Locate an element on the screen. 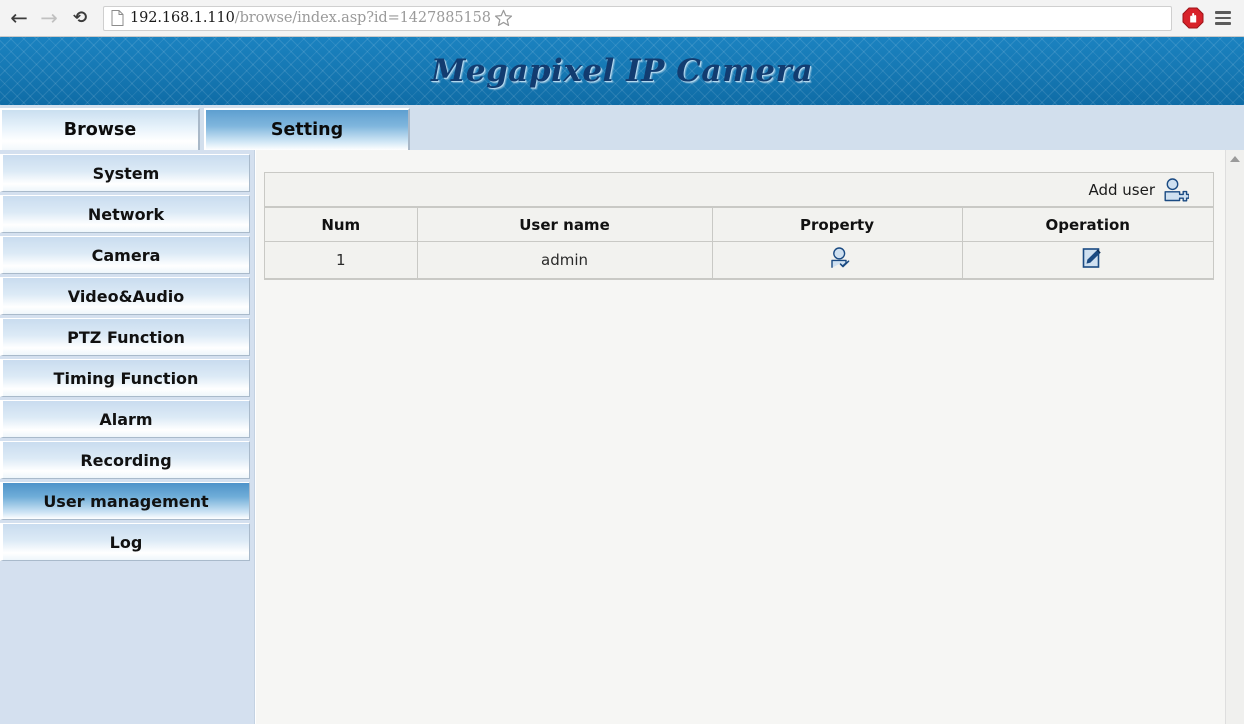 The width and height of the screenshot is (1244, 724). bookmark-star-icon is located at coordinates (504, 18).